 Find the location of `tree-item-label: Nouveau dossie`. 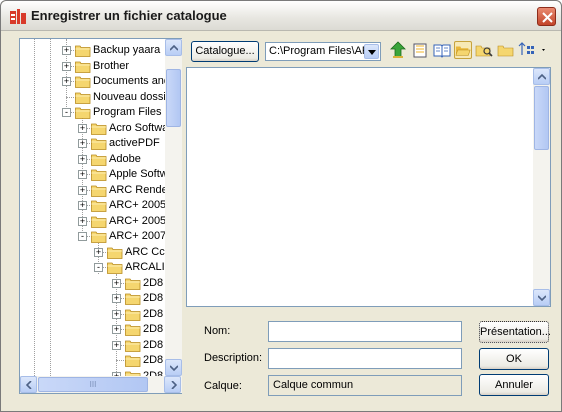

tree-item-label: Nouveau dossie is located at coordinates (129, 96).